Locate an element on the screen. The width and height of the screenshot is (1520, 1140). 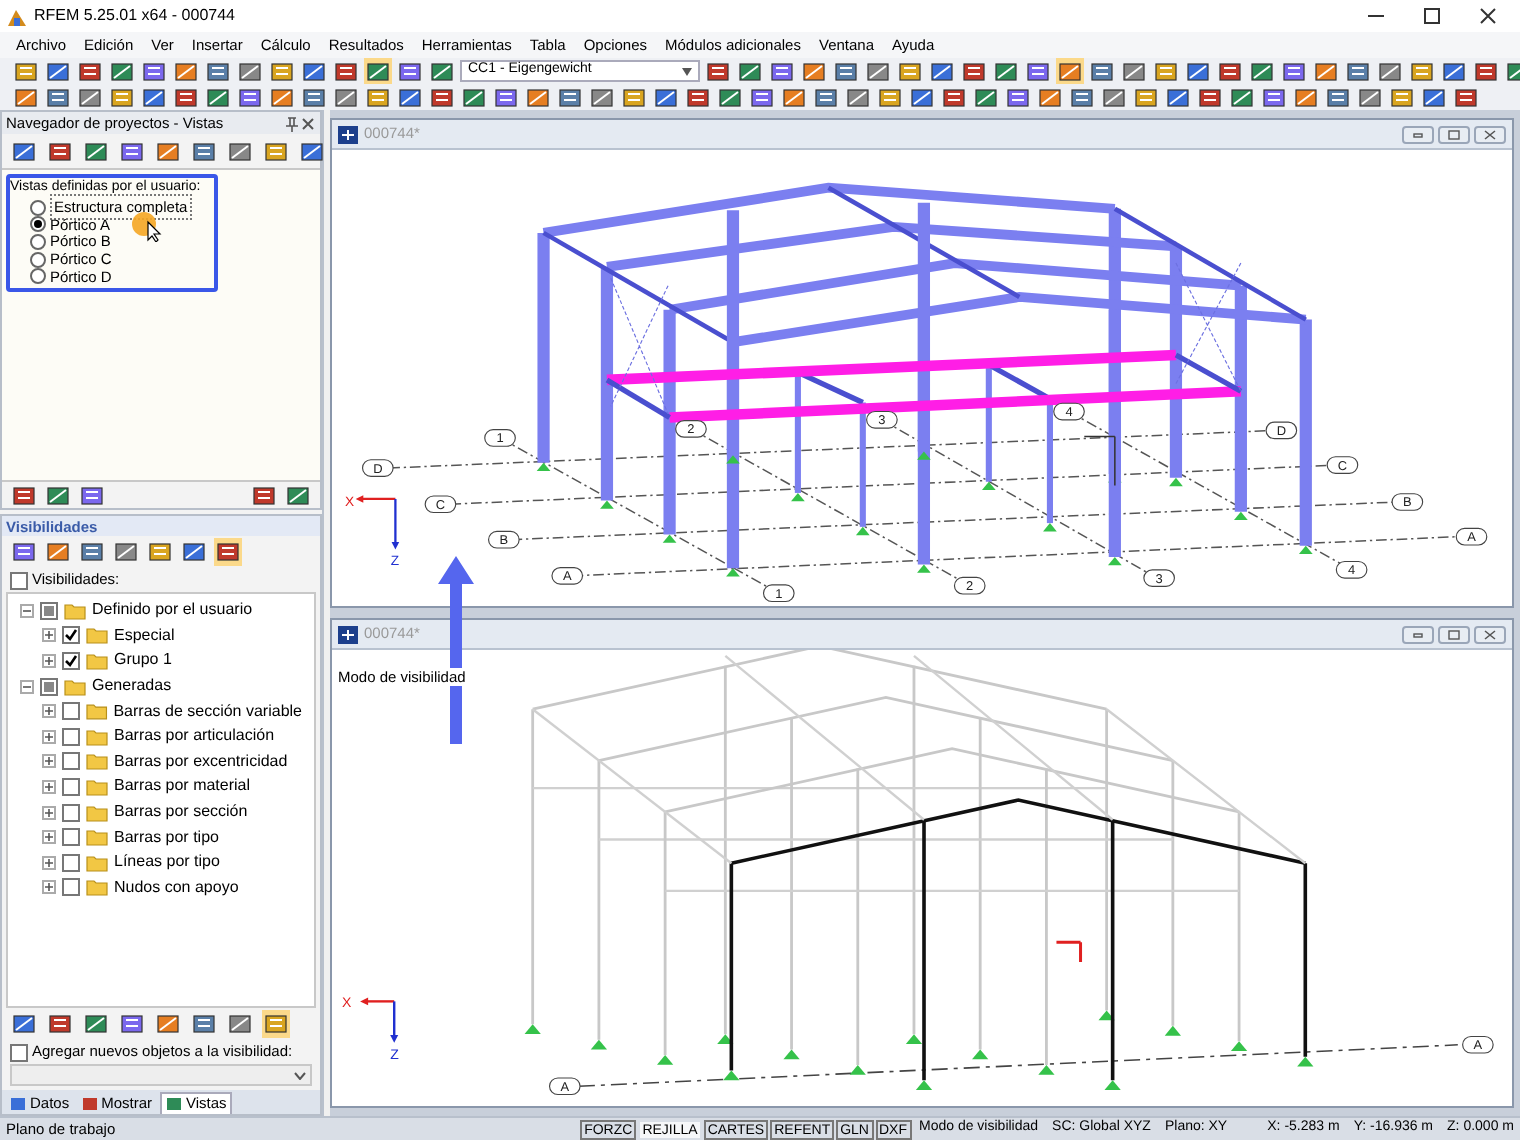
dropdown-field is located at coordinates (161, 1075).